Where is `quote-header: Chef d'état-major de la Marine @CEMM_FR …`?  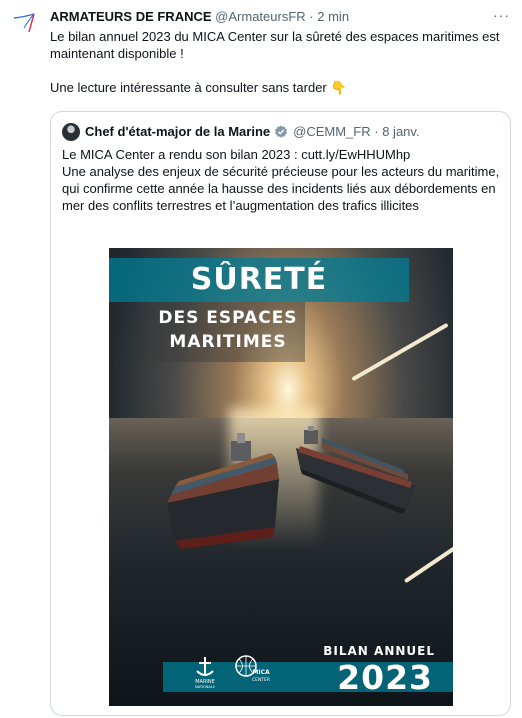
quote-header: Chef d'état-major de la Marine @CEMM_FR … is located at coordinates (241, 132).